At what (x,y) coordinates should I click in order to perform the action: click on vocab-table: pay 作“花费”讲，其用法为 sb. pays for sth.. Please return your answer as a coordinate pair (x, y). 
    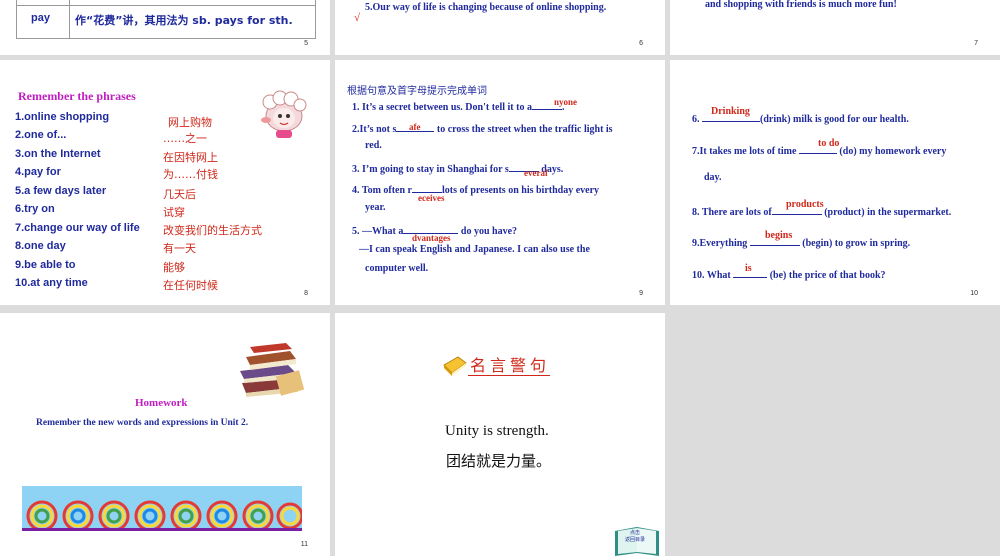
    Looking at the image, I should click on (166, 19).